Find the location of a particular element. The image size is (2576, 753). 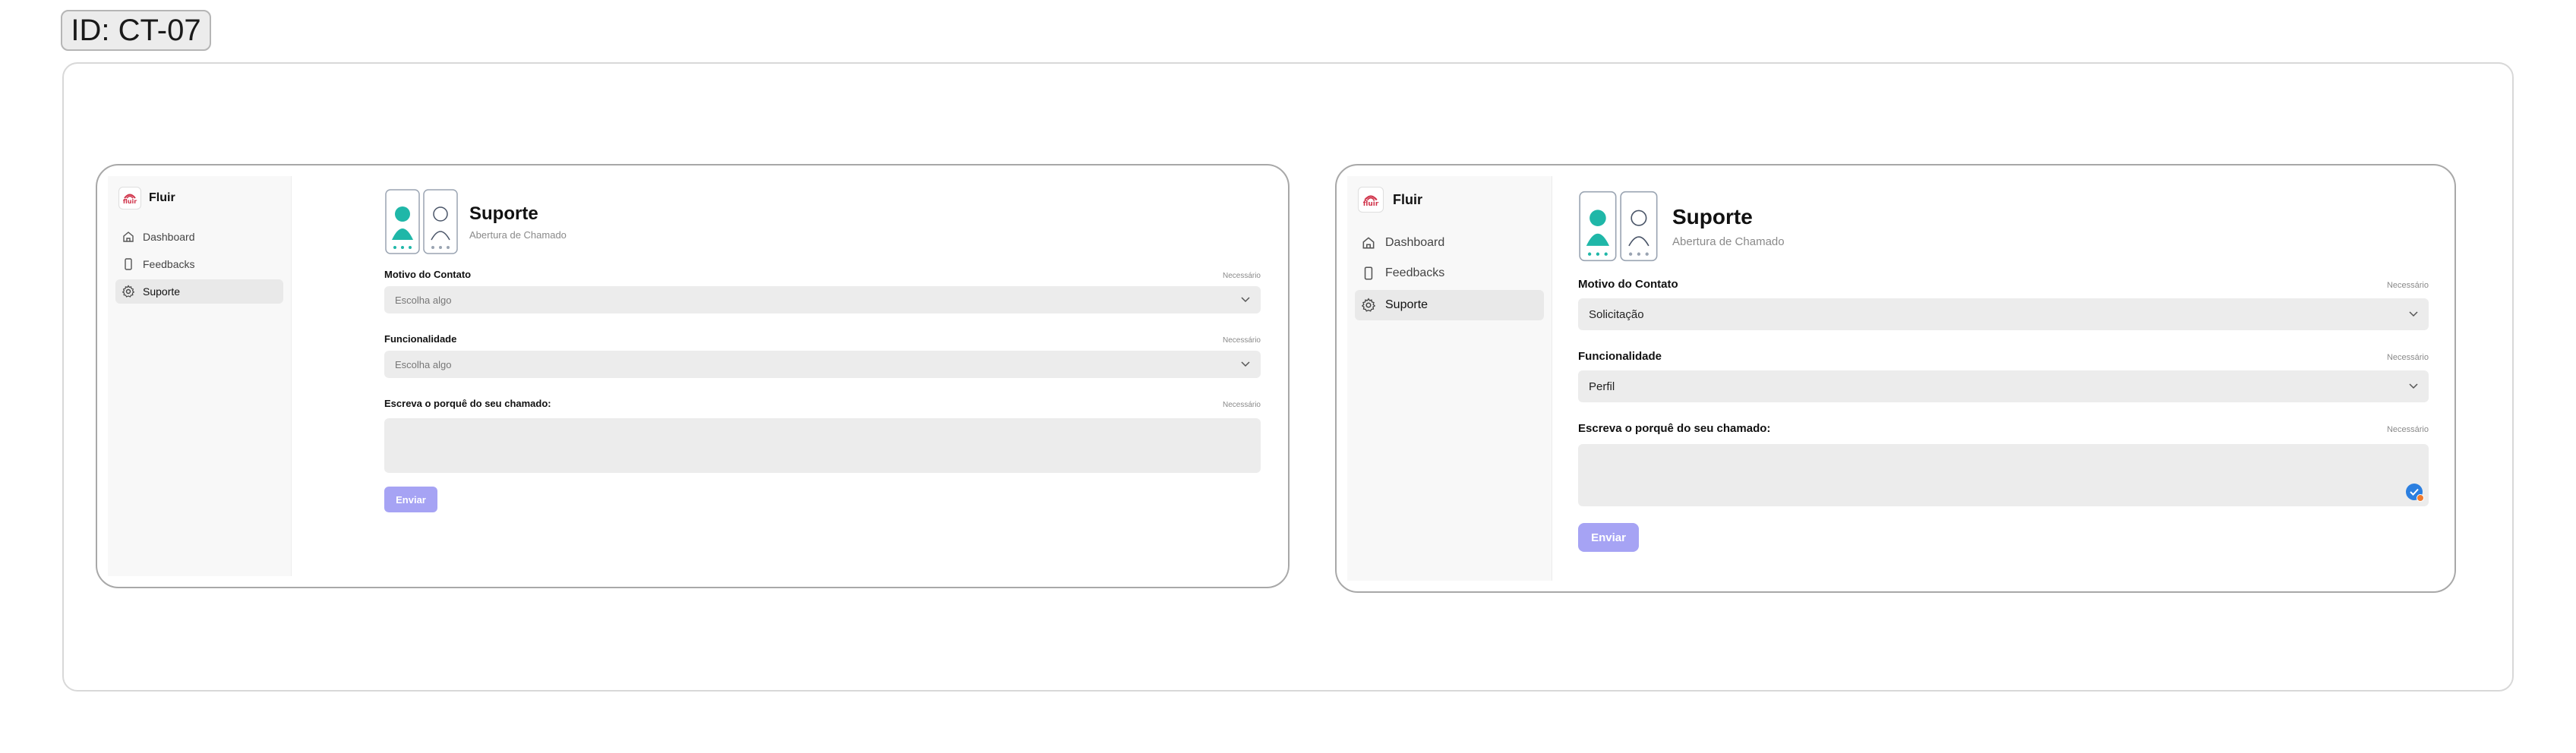

feature-select: Perfil is located at coordinates (2003, 386).